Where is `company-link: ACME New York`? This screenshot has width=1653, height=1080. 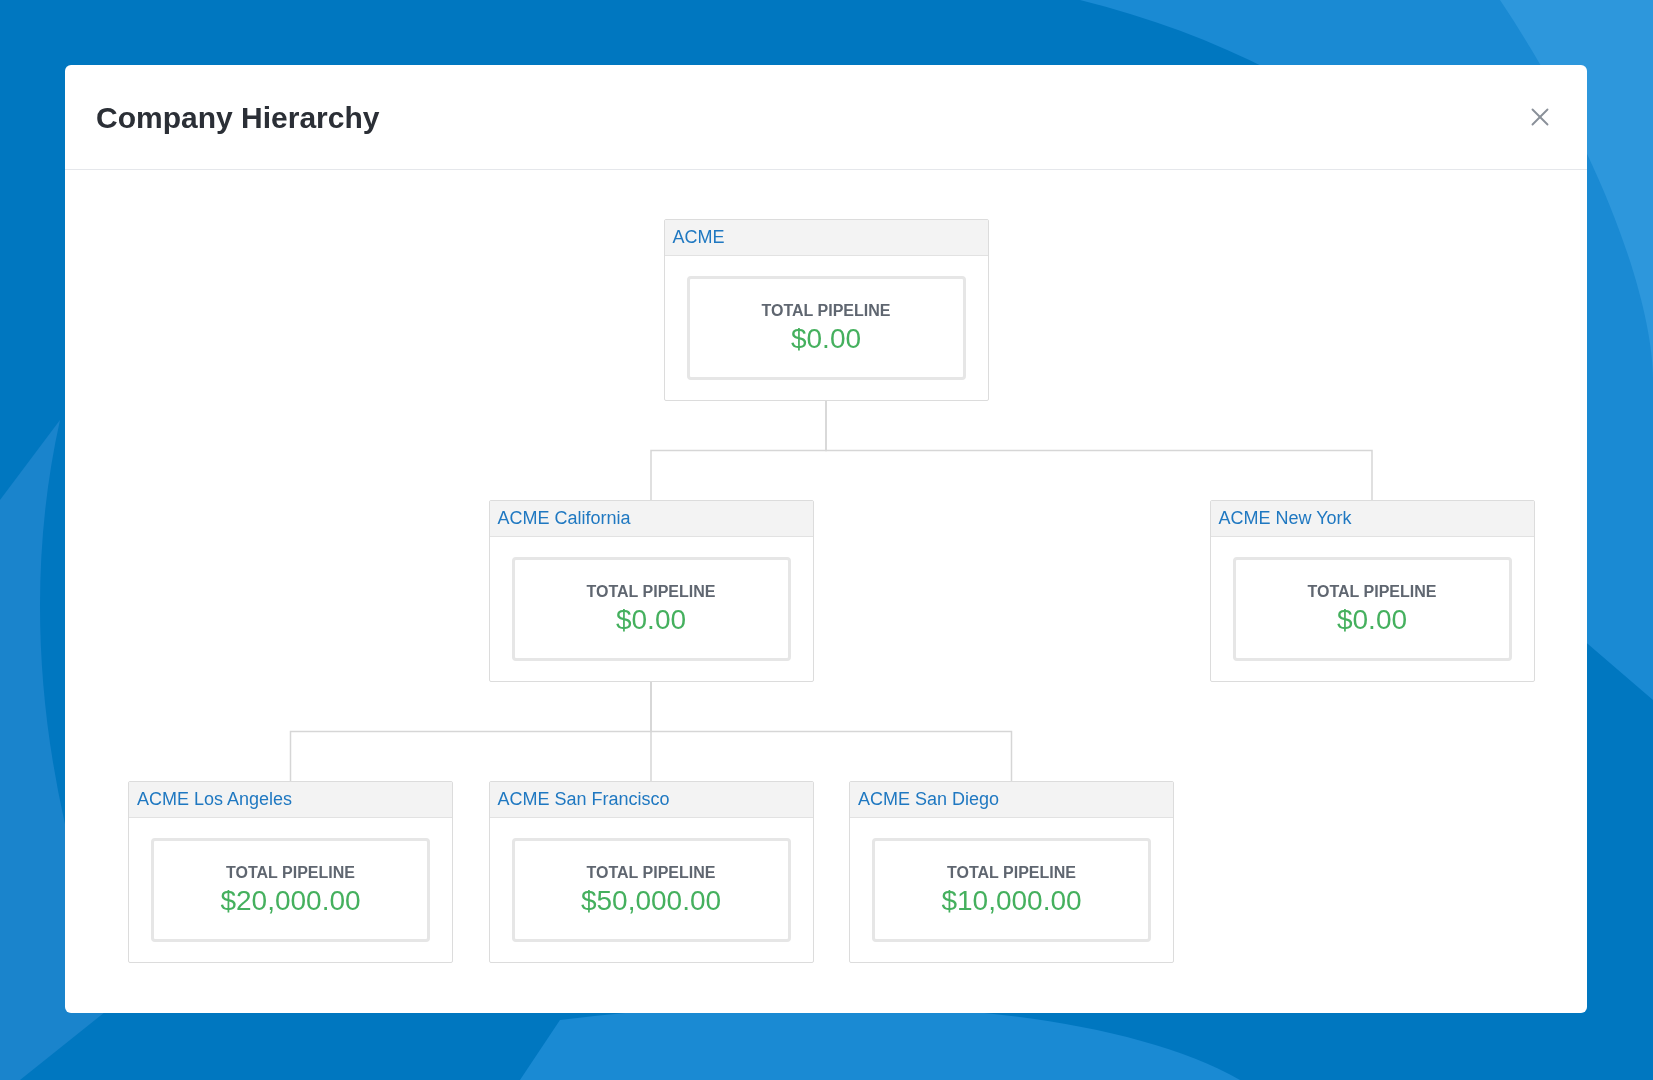
company-link: ACME New York is located at coordinates (1285, 518).